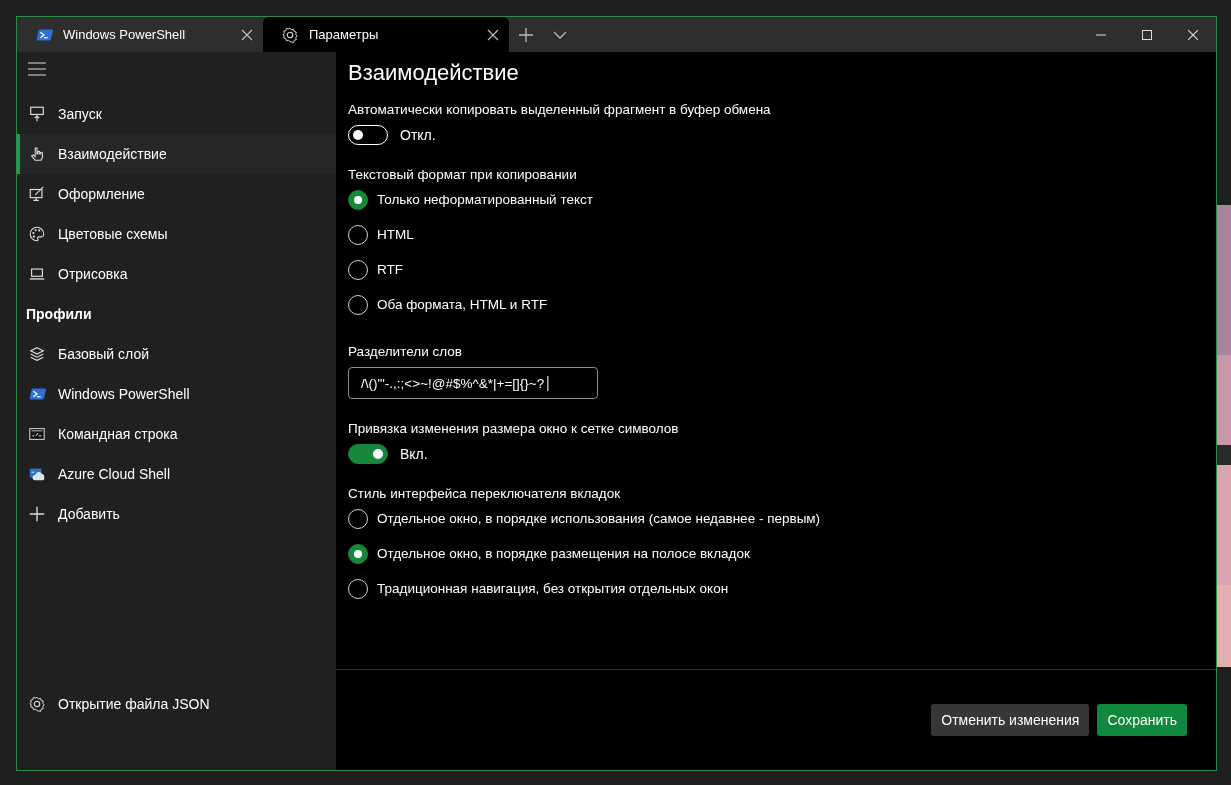 The width and height of the screenshot is (1231, 785). I want to click on setting-label: Текстовый формат при копировании, so click(463, 174).